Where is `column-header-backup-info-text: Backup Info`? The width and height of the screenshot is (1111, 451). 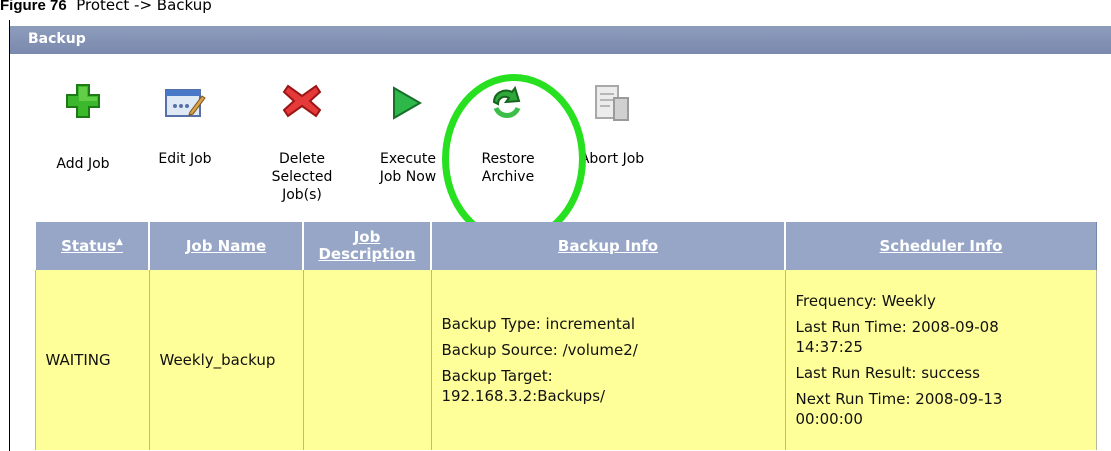
column-header-backup-info-text: Backup Info is located at coordinates (608, 246).